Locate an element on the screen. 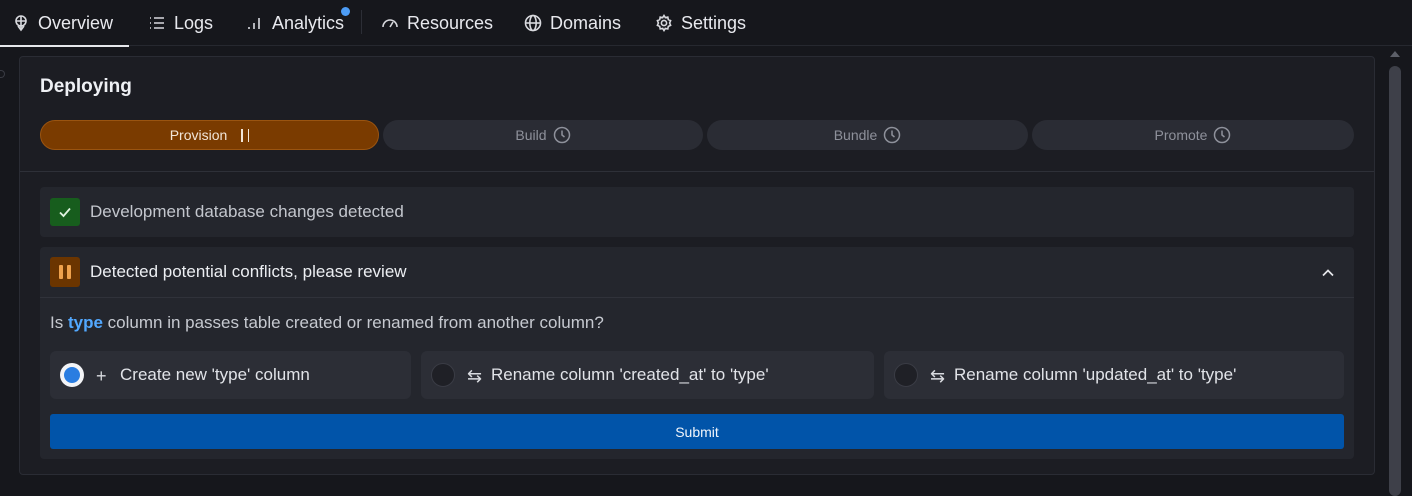 Image resolution: width=1412 pixels, height=496 pixels. scroll-up-arrow-icon is located at coordinates (1395, 54).